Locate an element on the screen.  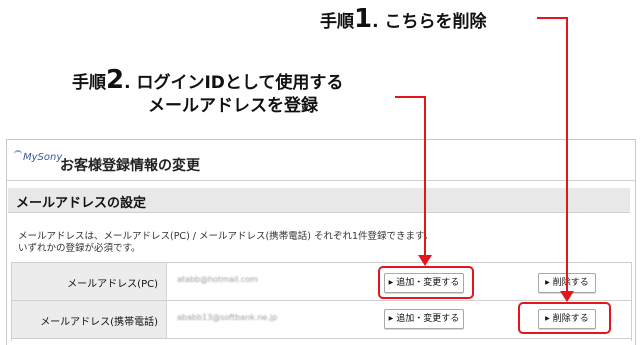
step1-arrowhead-icon is located at coordinates (567, 296).